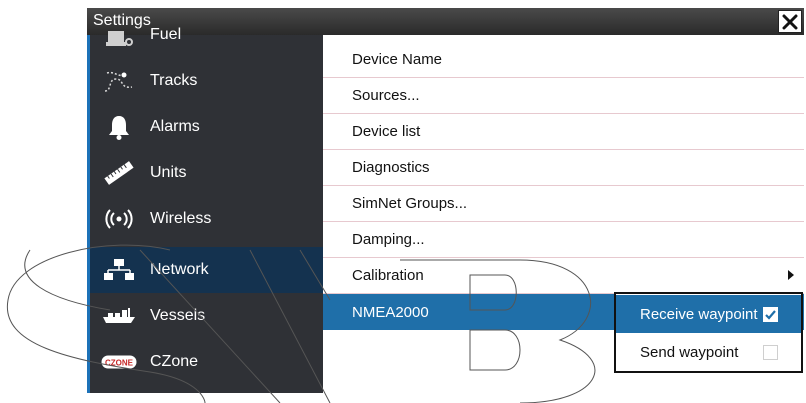  Describe the element at coordinates (386, 131) in the screenshot. I see `menu-item-label: Device list` at that location.